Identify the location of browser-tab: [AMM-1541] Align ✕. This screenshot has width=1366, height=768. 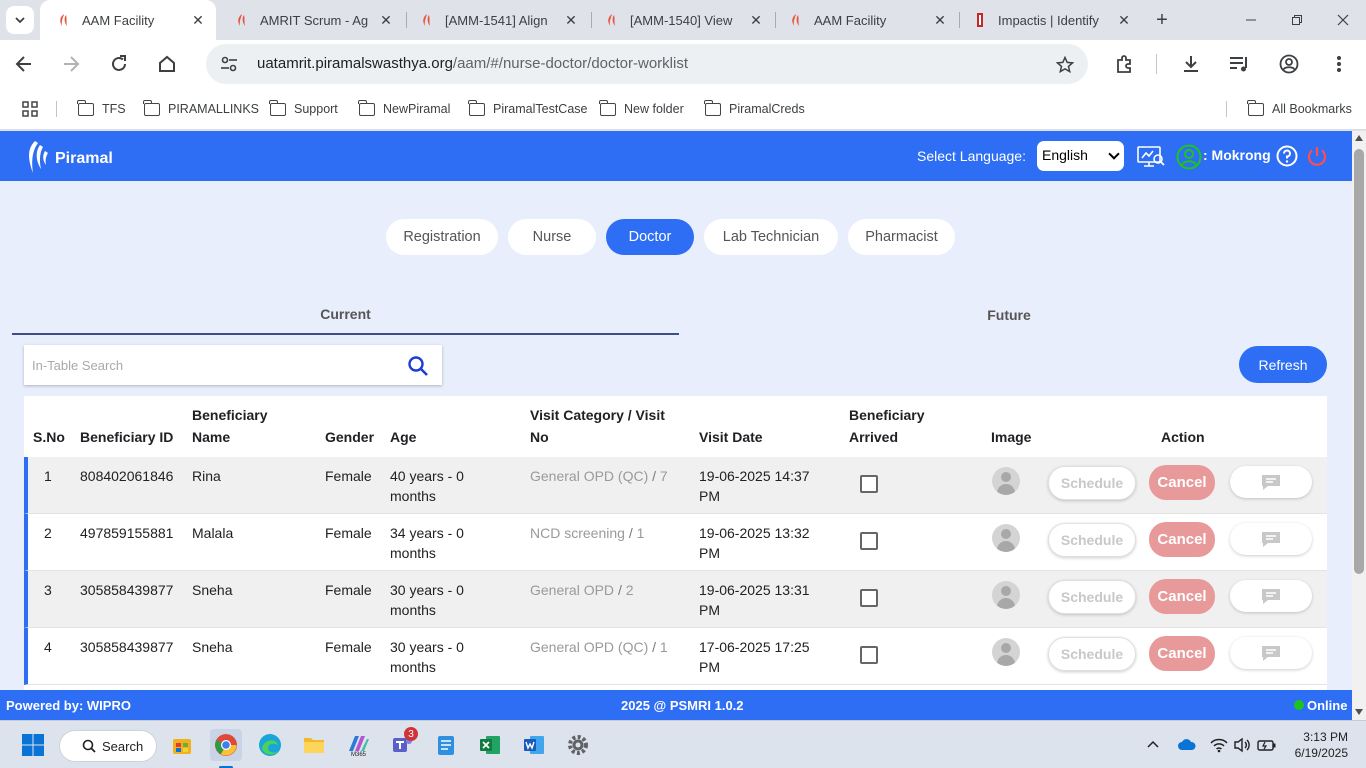
(496, 20).